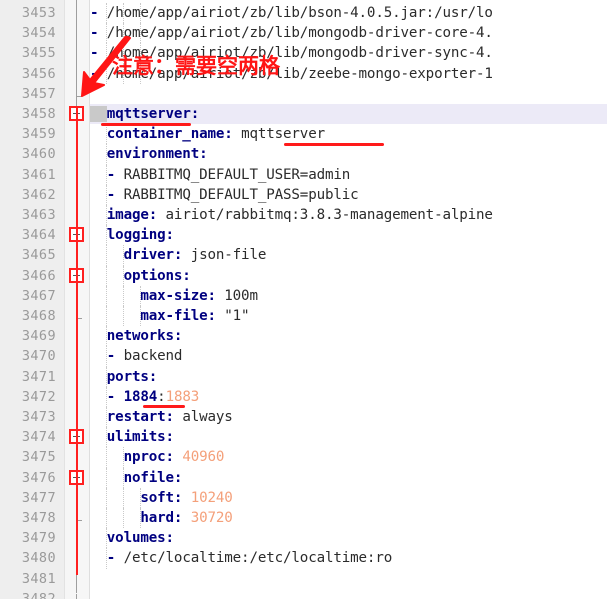 The height and width of the screenshot is (599, 607). Describe the element at coordinates (182, 396) in the screenshot. I see `code-token: 1883` at that location.